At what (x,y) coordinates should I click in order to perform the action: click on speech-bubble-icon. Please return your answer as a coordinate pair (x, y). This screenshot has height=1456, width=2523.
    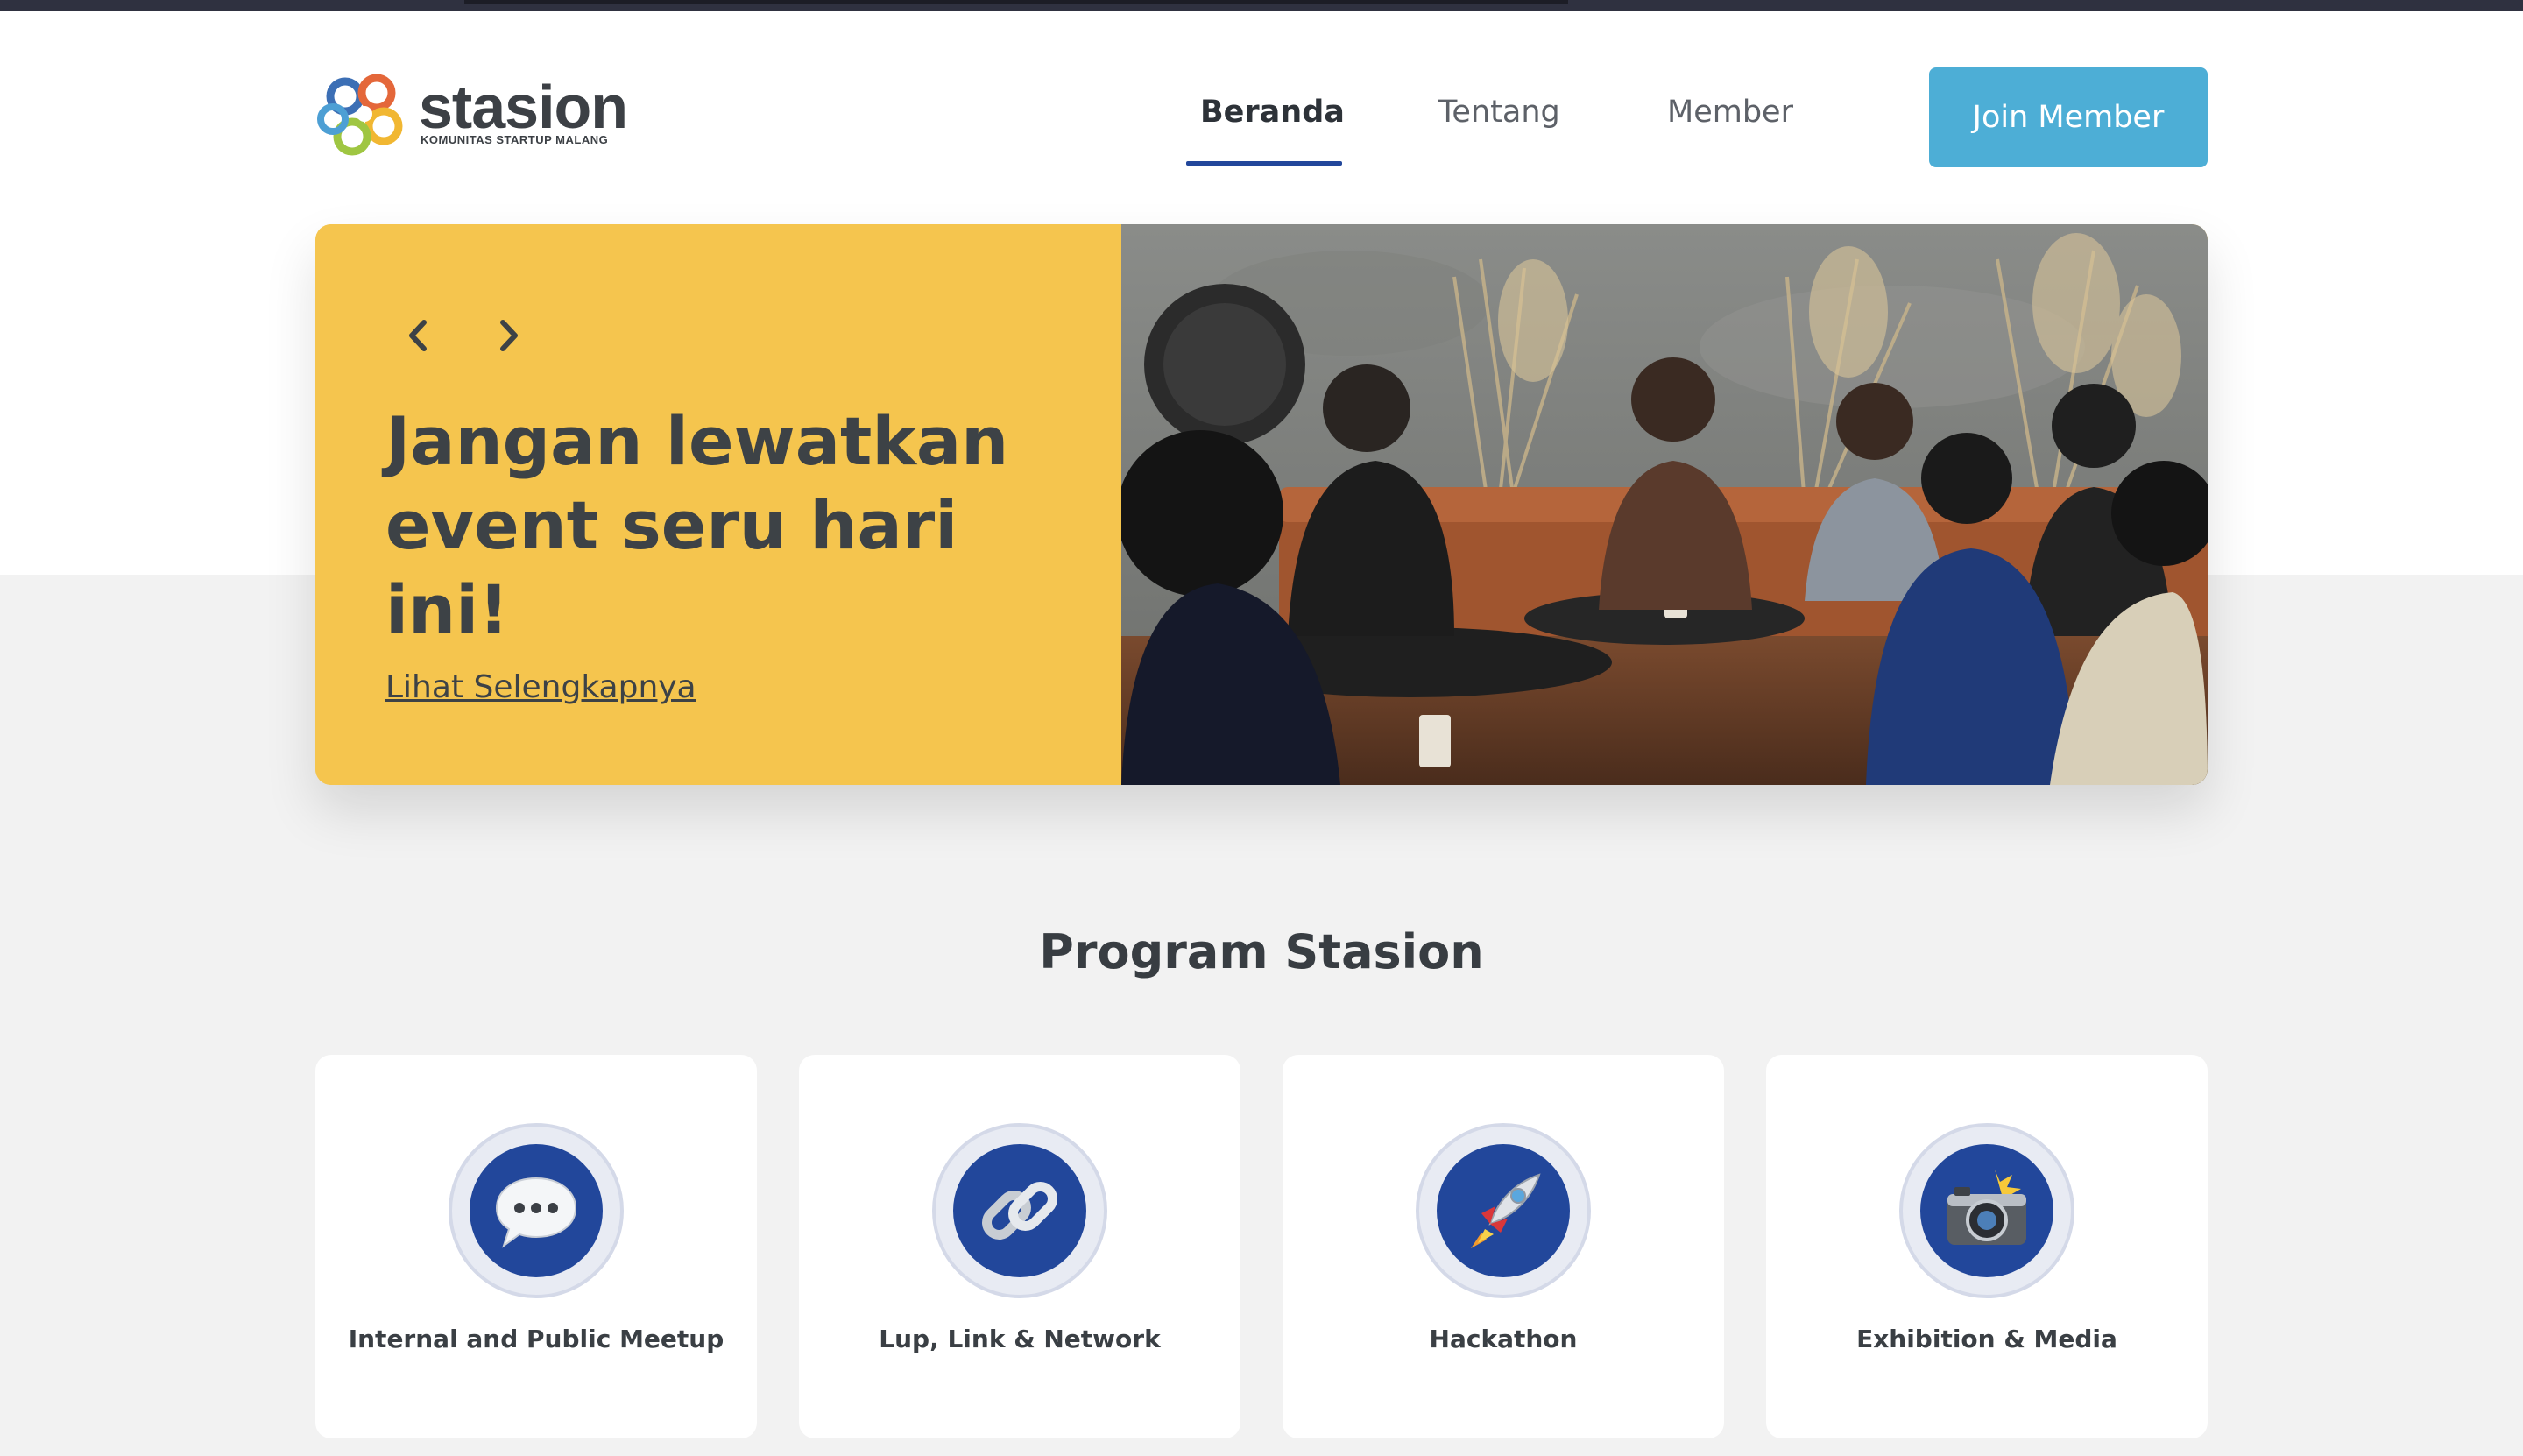
    Looking at the image, I should click on (536, 1210).